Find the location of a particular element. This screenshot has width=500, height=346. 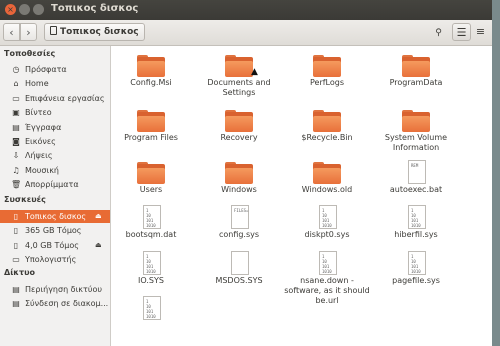

file-item: 1 10 101 1010 diskpt0.sys is located at coordinates (327, 227).